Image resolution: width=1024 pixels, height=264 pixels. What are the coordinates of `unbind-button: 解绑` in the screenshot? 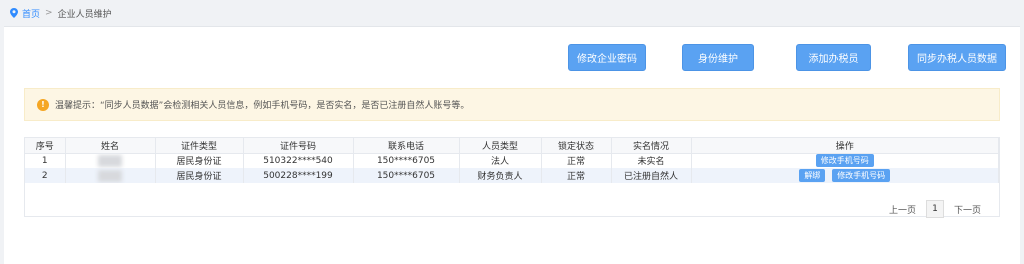 It's located at (812, 175).